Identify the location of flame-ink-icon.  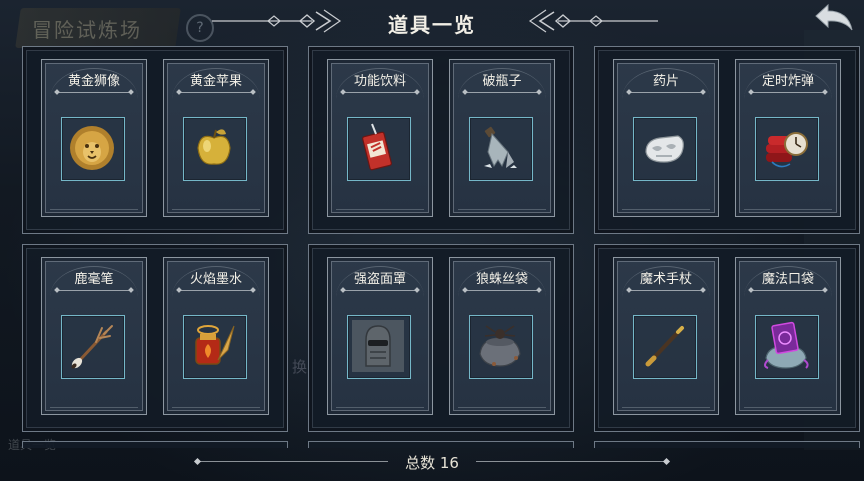
(215, 345).